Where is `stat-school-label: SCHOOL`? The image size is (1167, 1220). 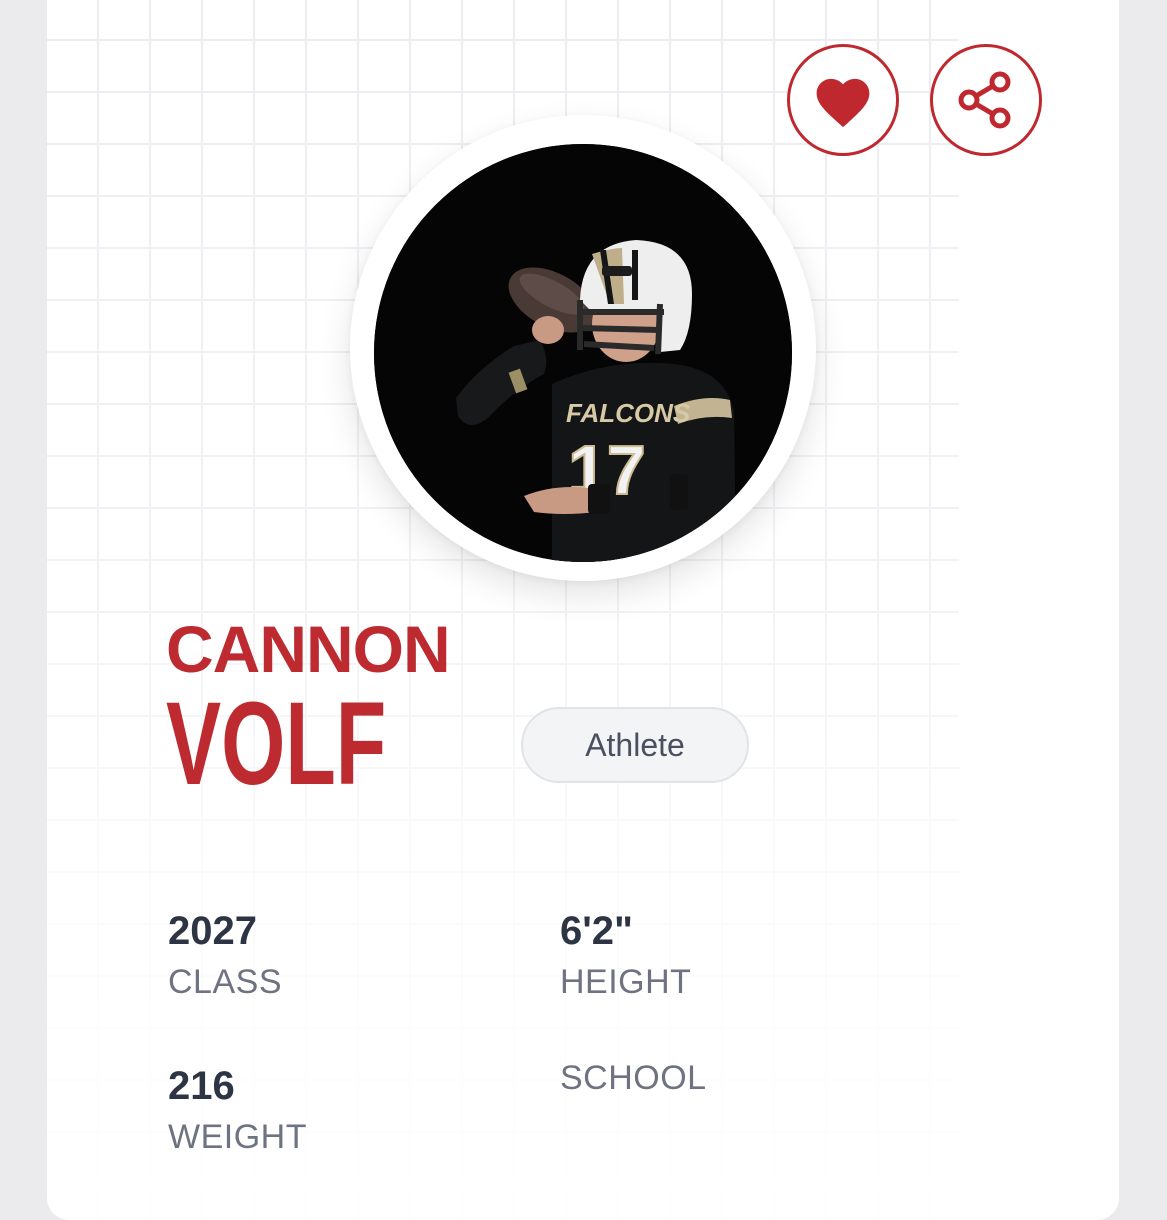 stat-school-label: SCHOOL is located at coordinates (633, 1078).